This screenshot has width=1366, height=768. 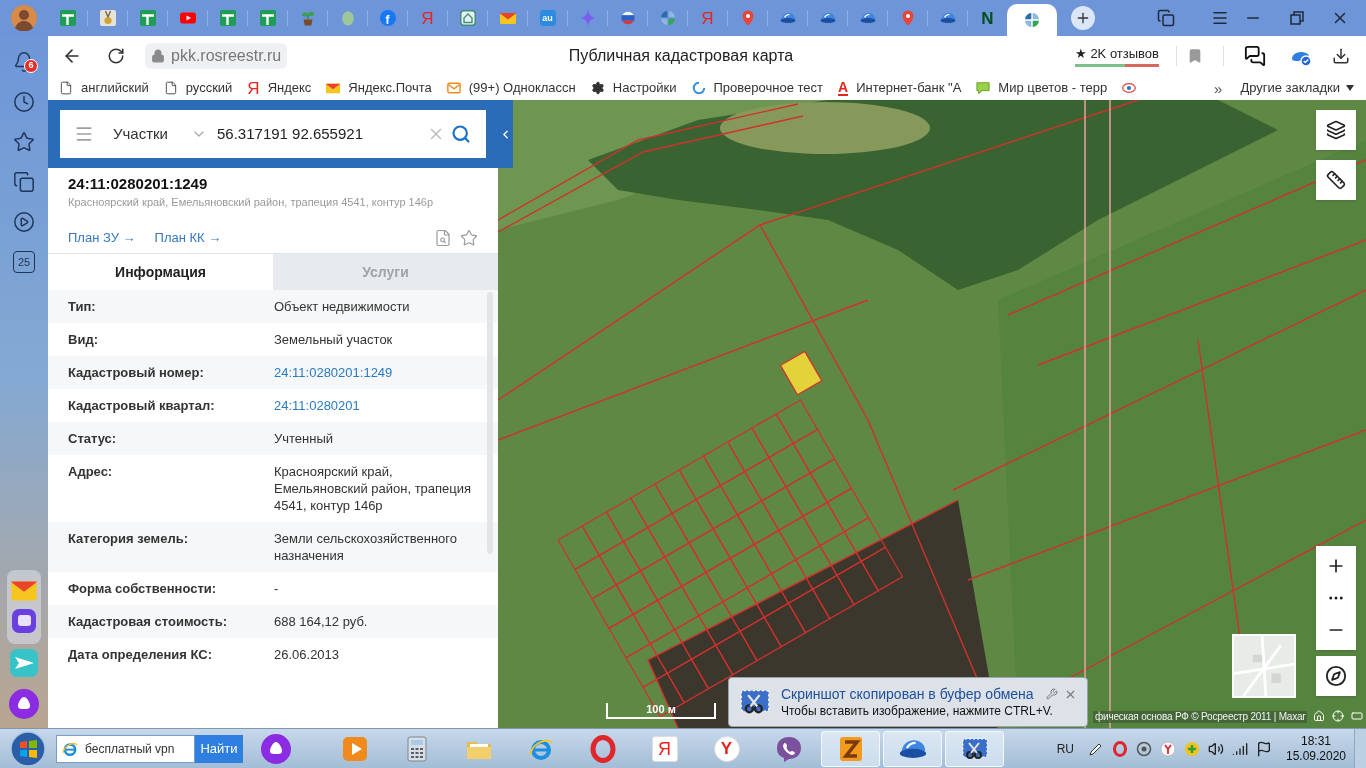 I want to click on search-input: 56.317191 92.655921, so click(x=322, y=134).